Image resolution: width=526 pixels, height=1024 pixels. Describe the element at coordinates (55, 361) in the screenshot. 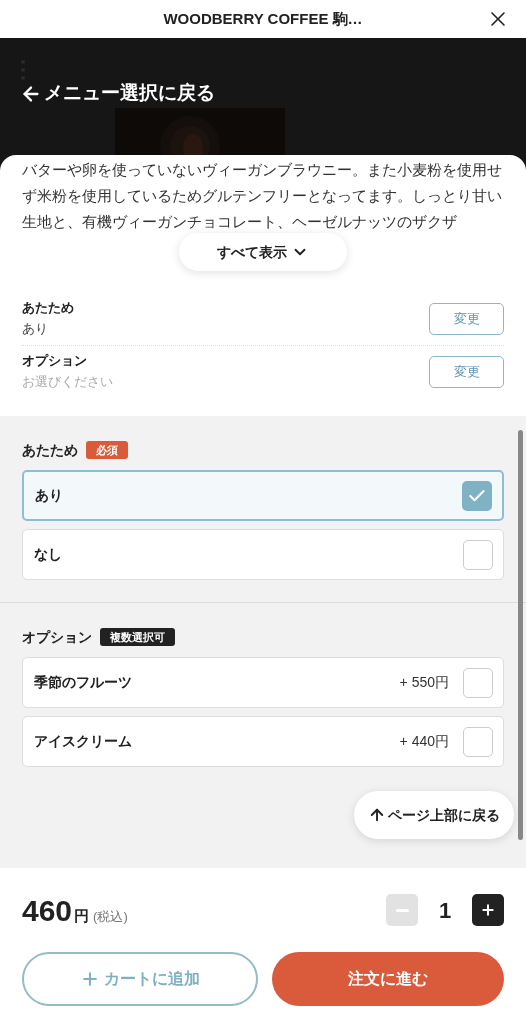

I see `summary-label: オプション` at that location.